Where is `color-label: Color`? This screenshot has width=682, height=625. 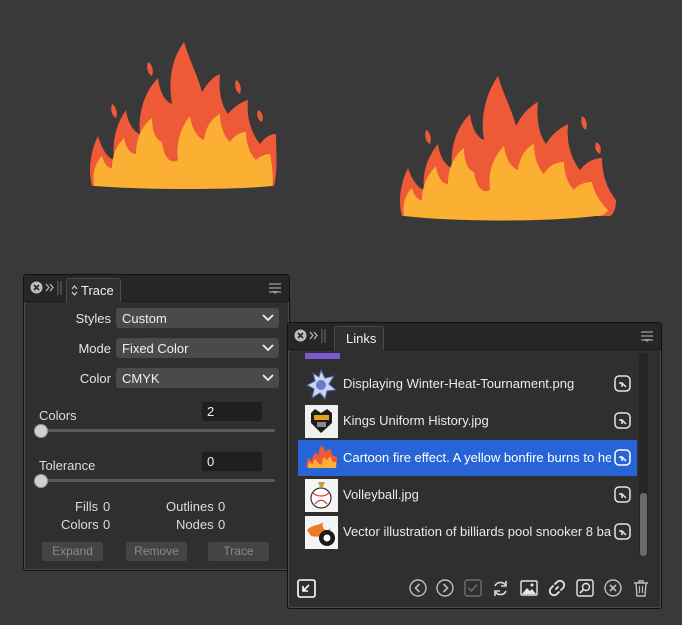
color-label: Color is located at coordinates (95, 378).